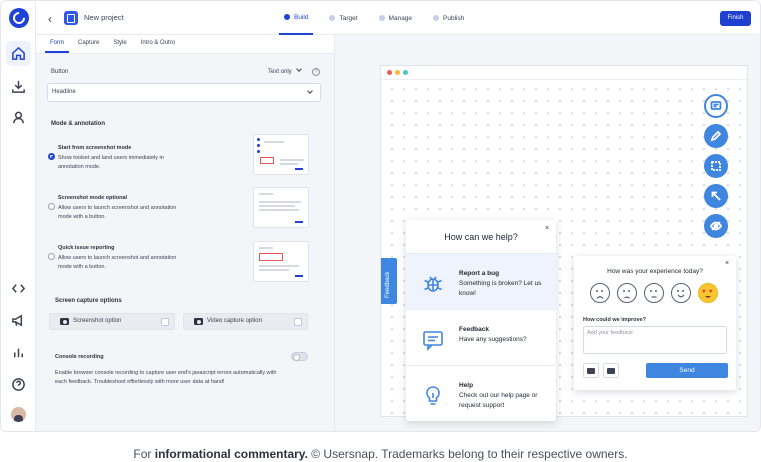  Describe the element at coordinates (301, 17) in the screenshot. I see `step-label: Build` at that location.